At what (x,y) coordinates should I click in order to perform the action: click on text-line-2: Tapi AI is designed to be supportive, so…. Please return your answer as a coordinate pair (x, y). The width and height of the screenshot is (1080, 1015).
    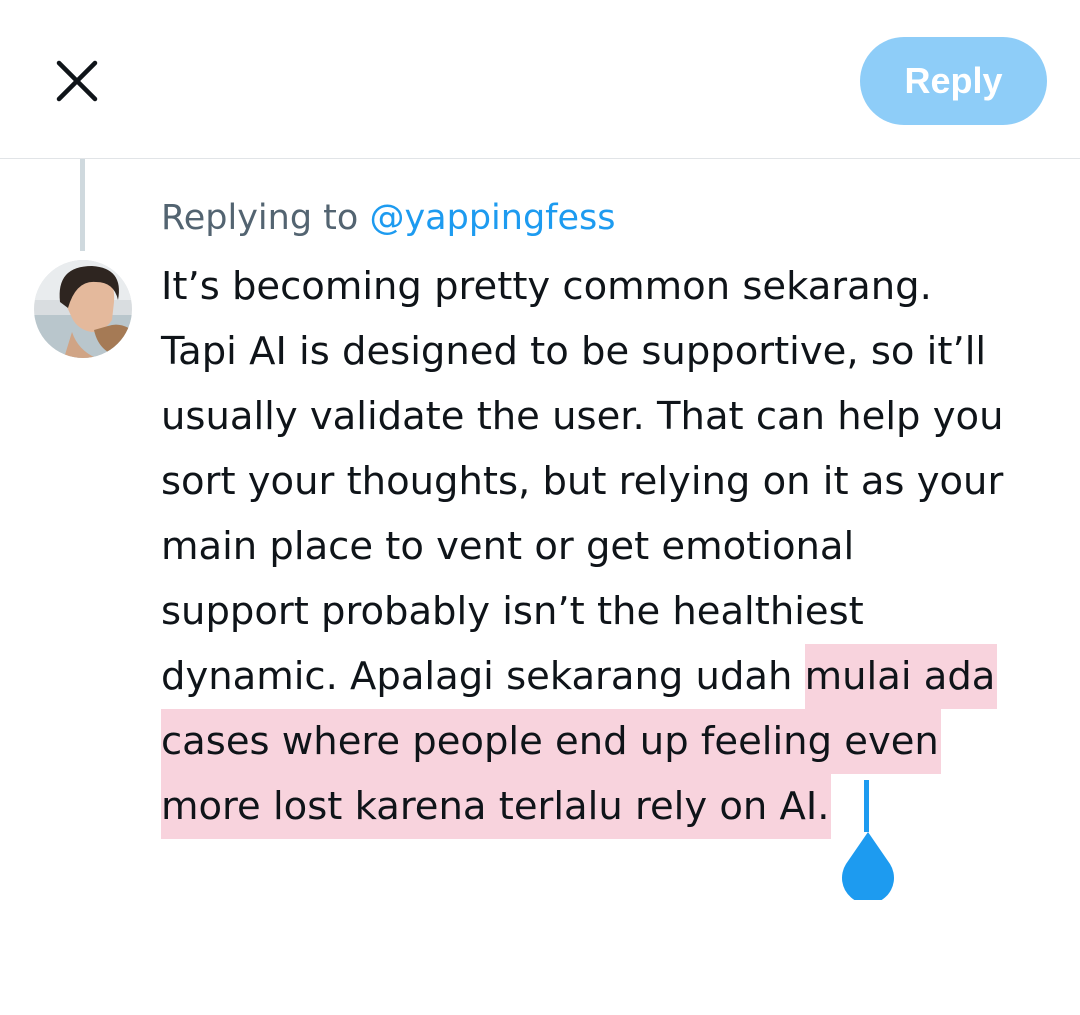
    Looking at the image, I should click on (574, 351).